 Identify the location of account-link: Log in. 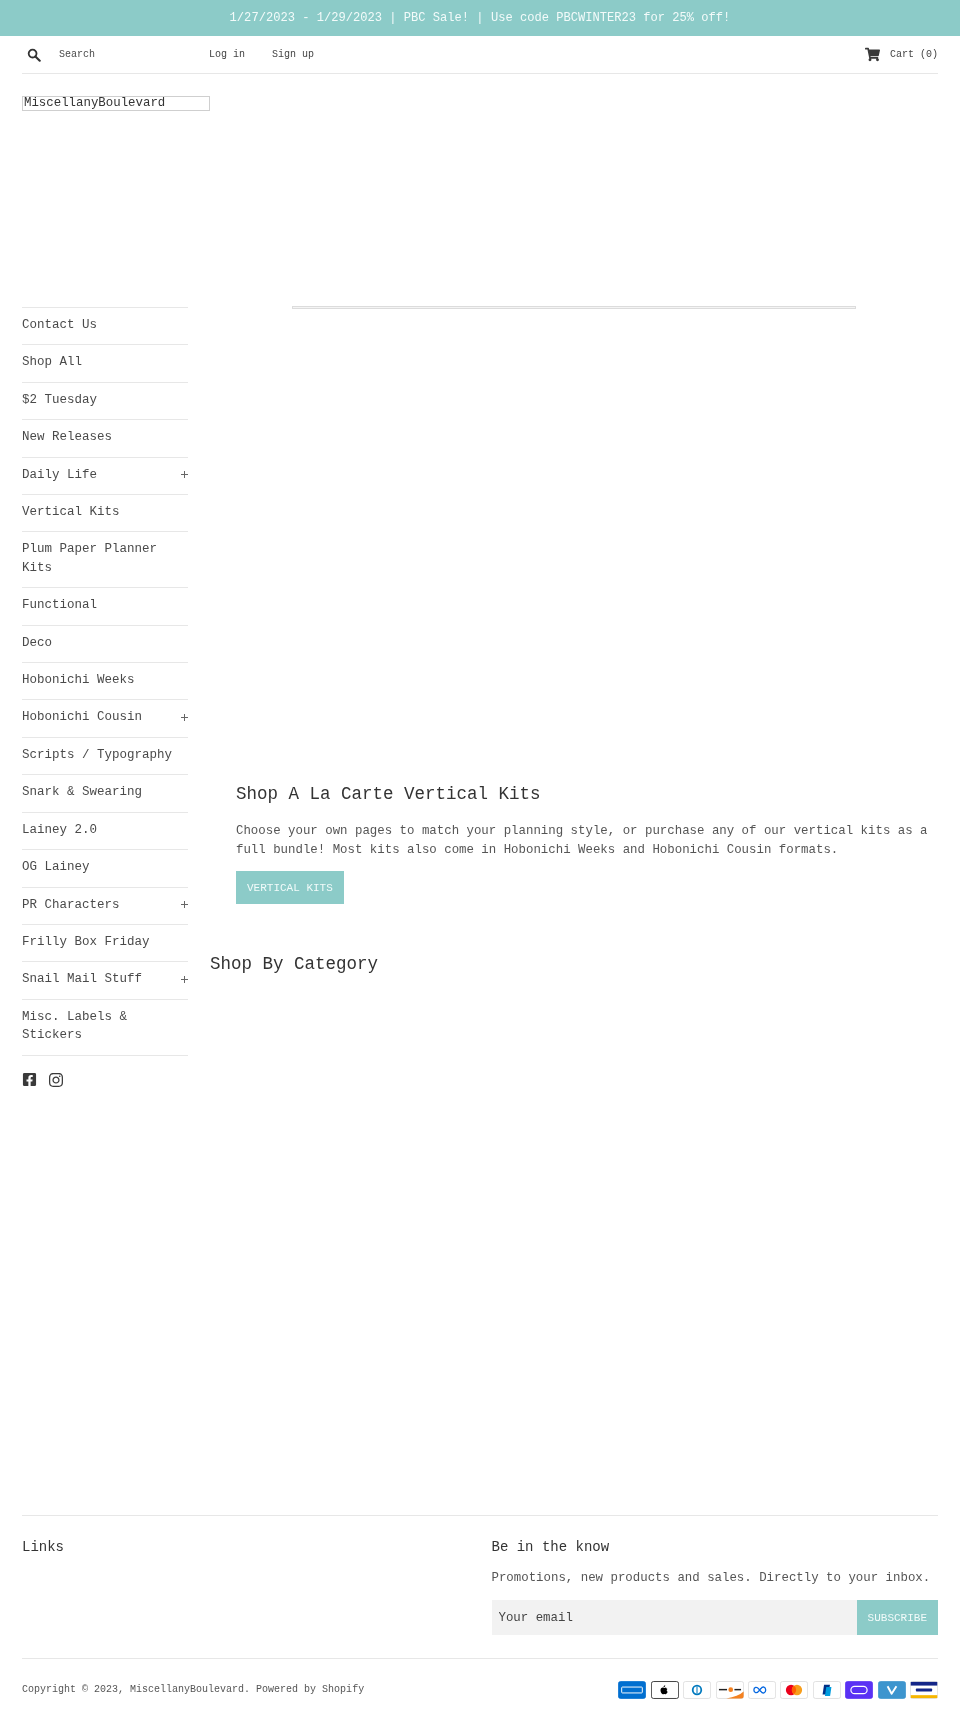
(227, 54).